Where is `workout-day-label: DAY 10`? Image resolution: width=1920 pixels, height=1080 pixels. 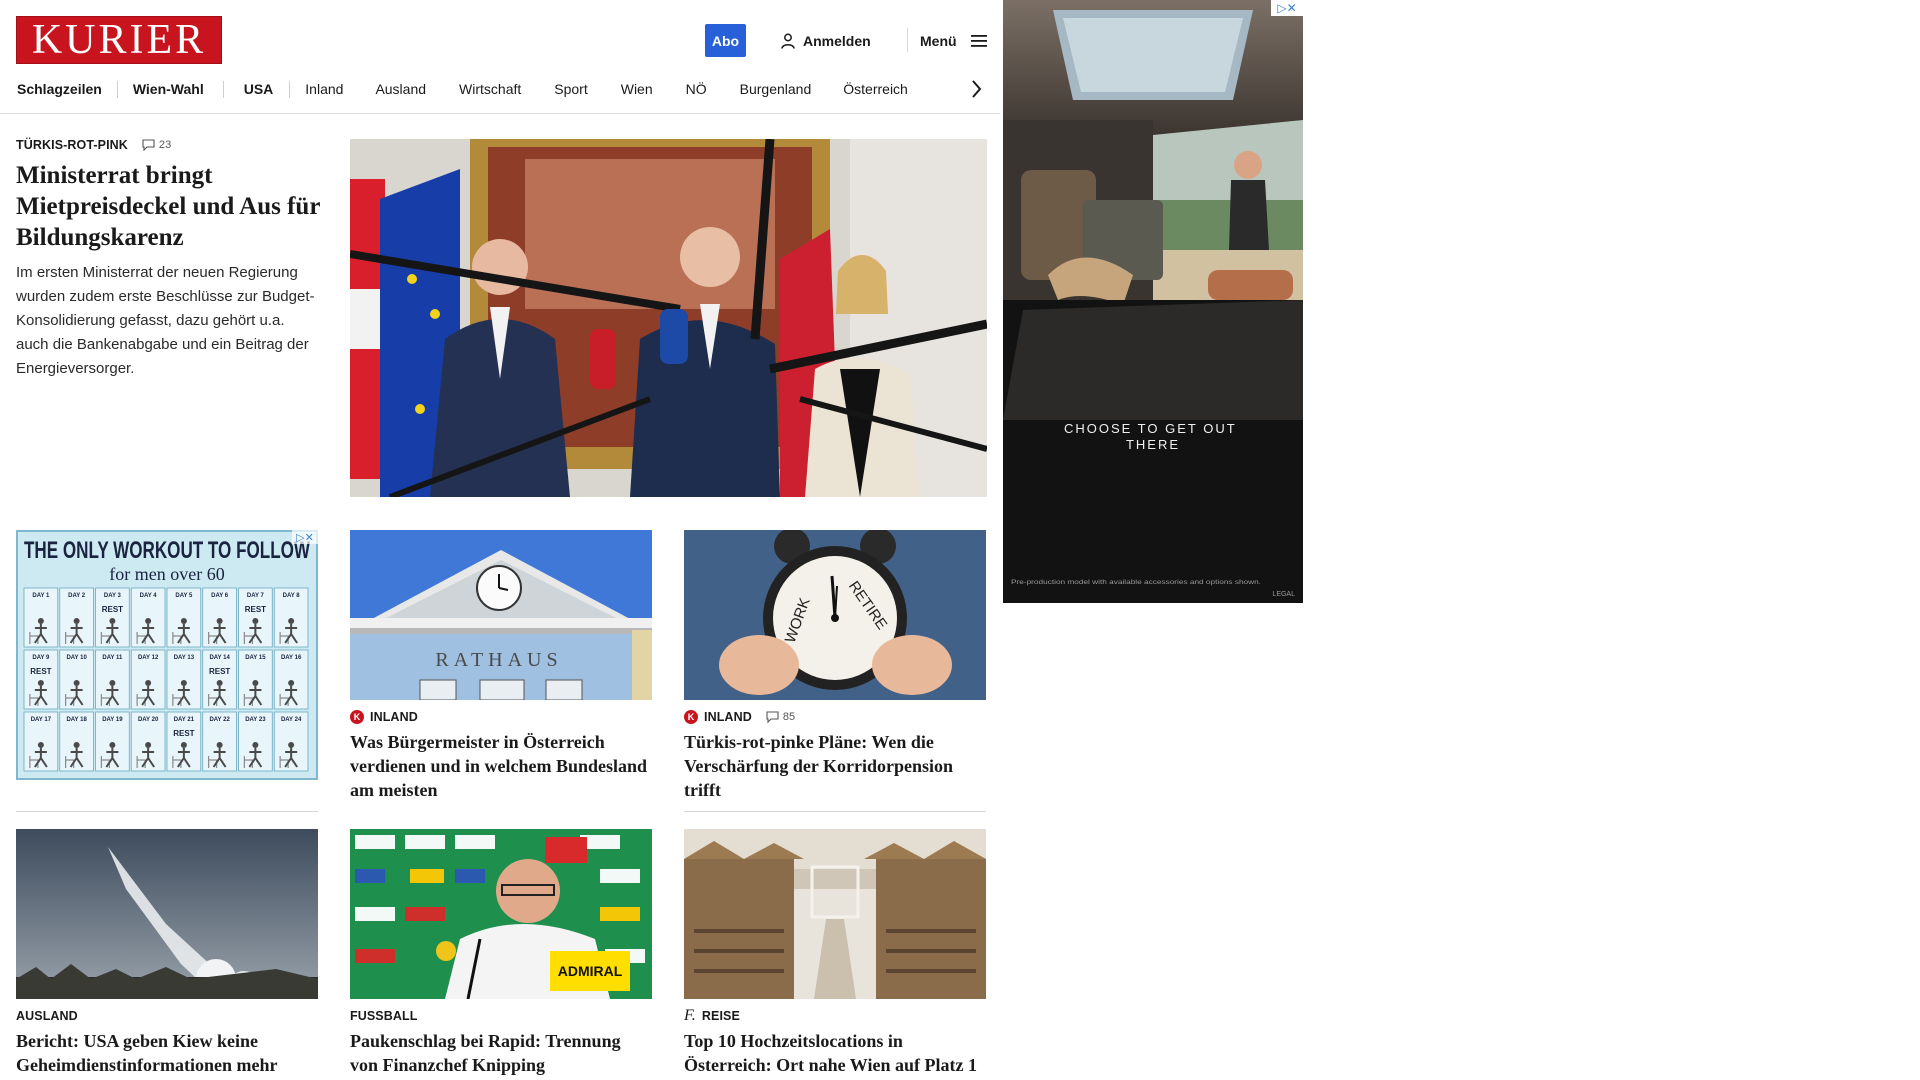
workout-day-label: DAY 10 is located at coordinates (76, 658).